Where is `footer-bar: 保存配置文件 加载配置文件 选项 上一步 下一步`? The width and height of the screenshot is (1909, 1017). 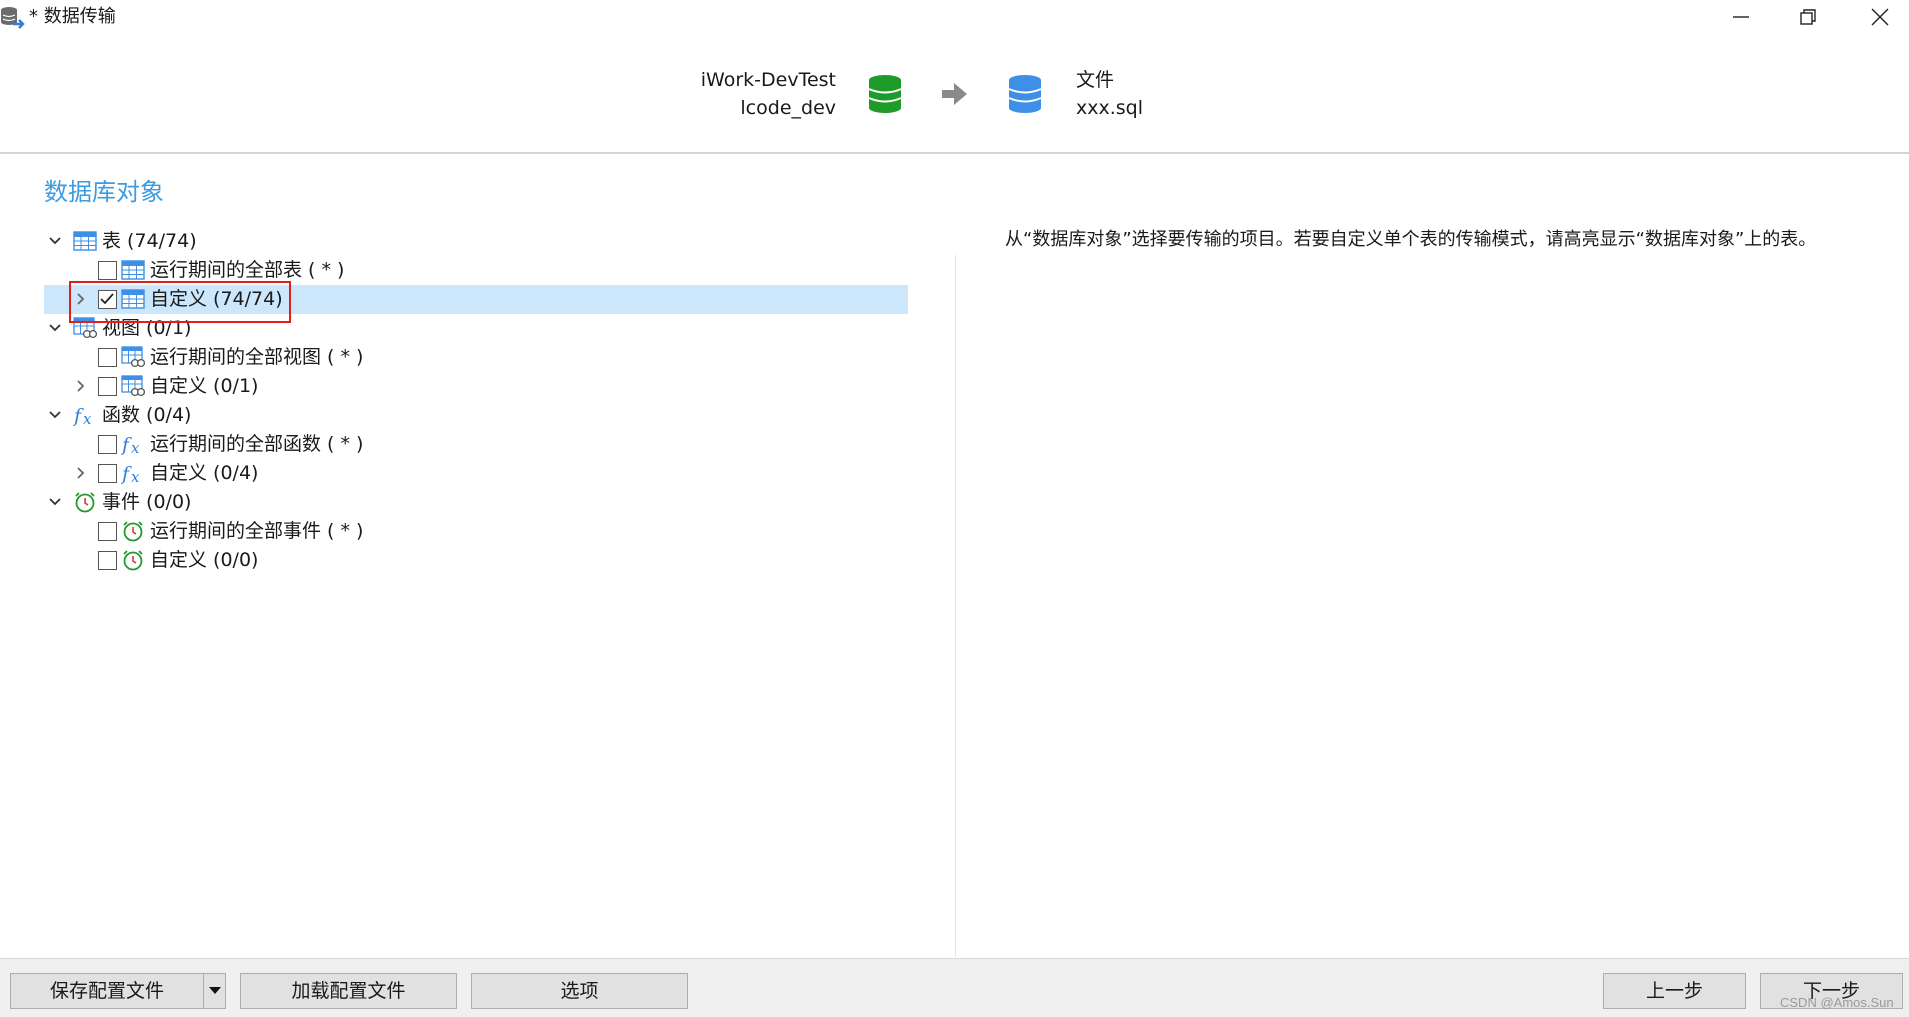
footer-bar: 保存配置文件 加载配置文件 选项 上一步 下一步 is located at coordinates (954, 987).